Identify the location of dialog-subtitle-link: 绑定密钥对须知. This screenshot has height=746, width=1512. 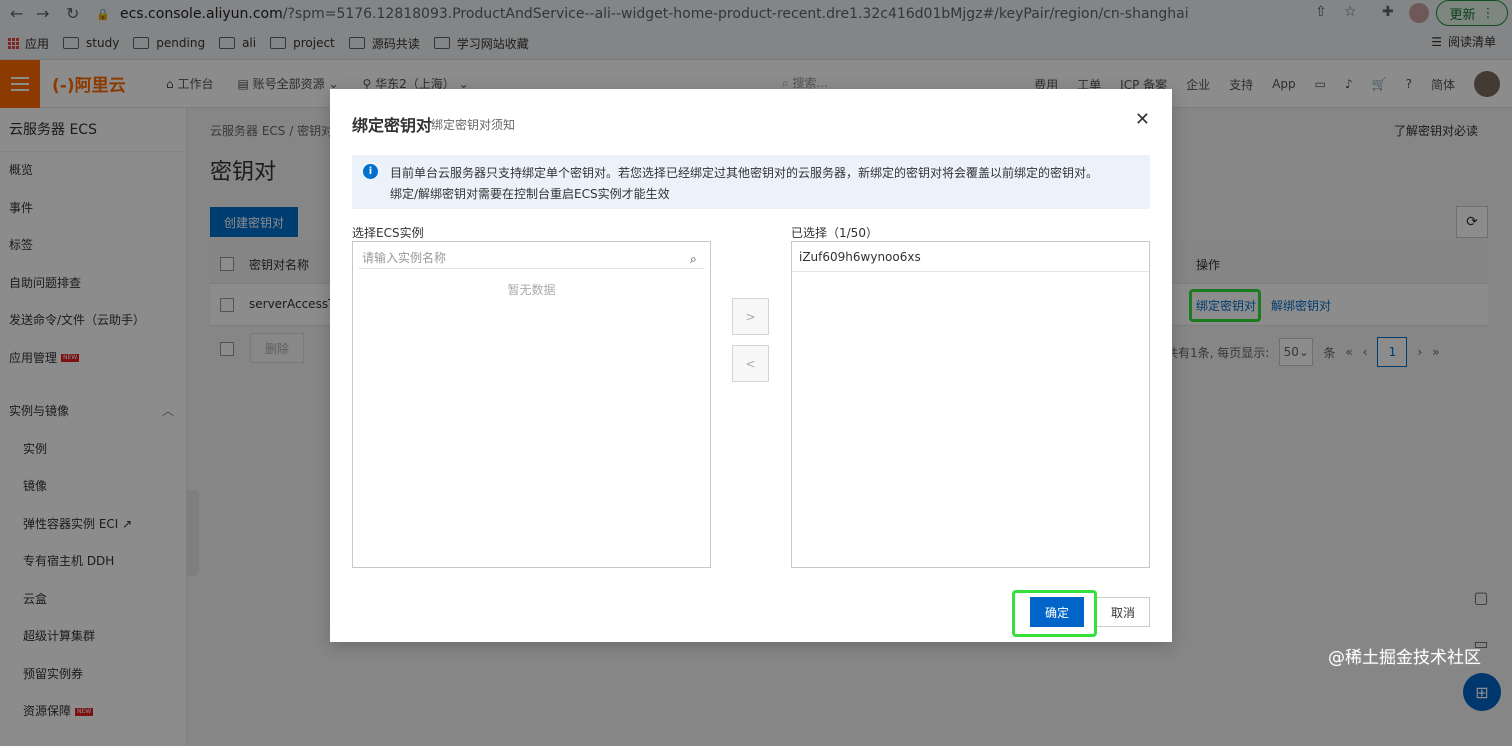
(473, 124).